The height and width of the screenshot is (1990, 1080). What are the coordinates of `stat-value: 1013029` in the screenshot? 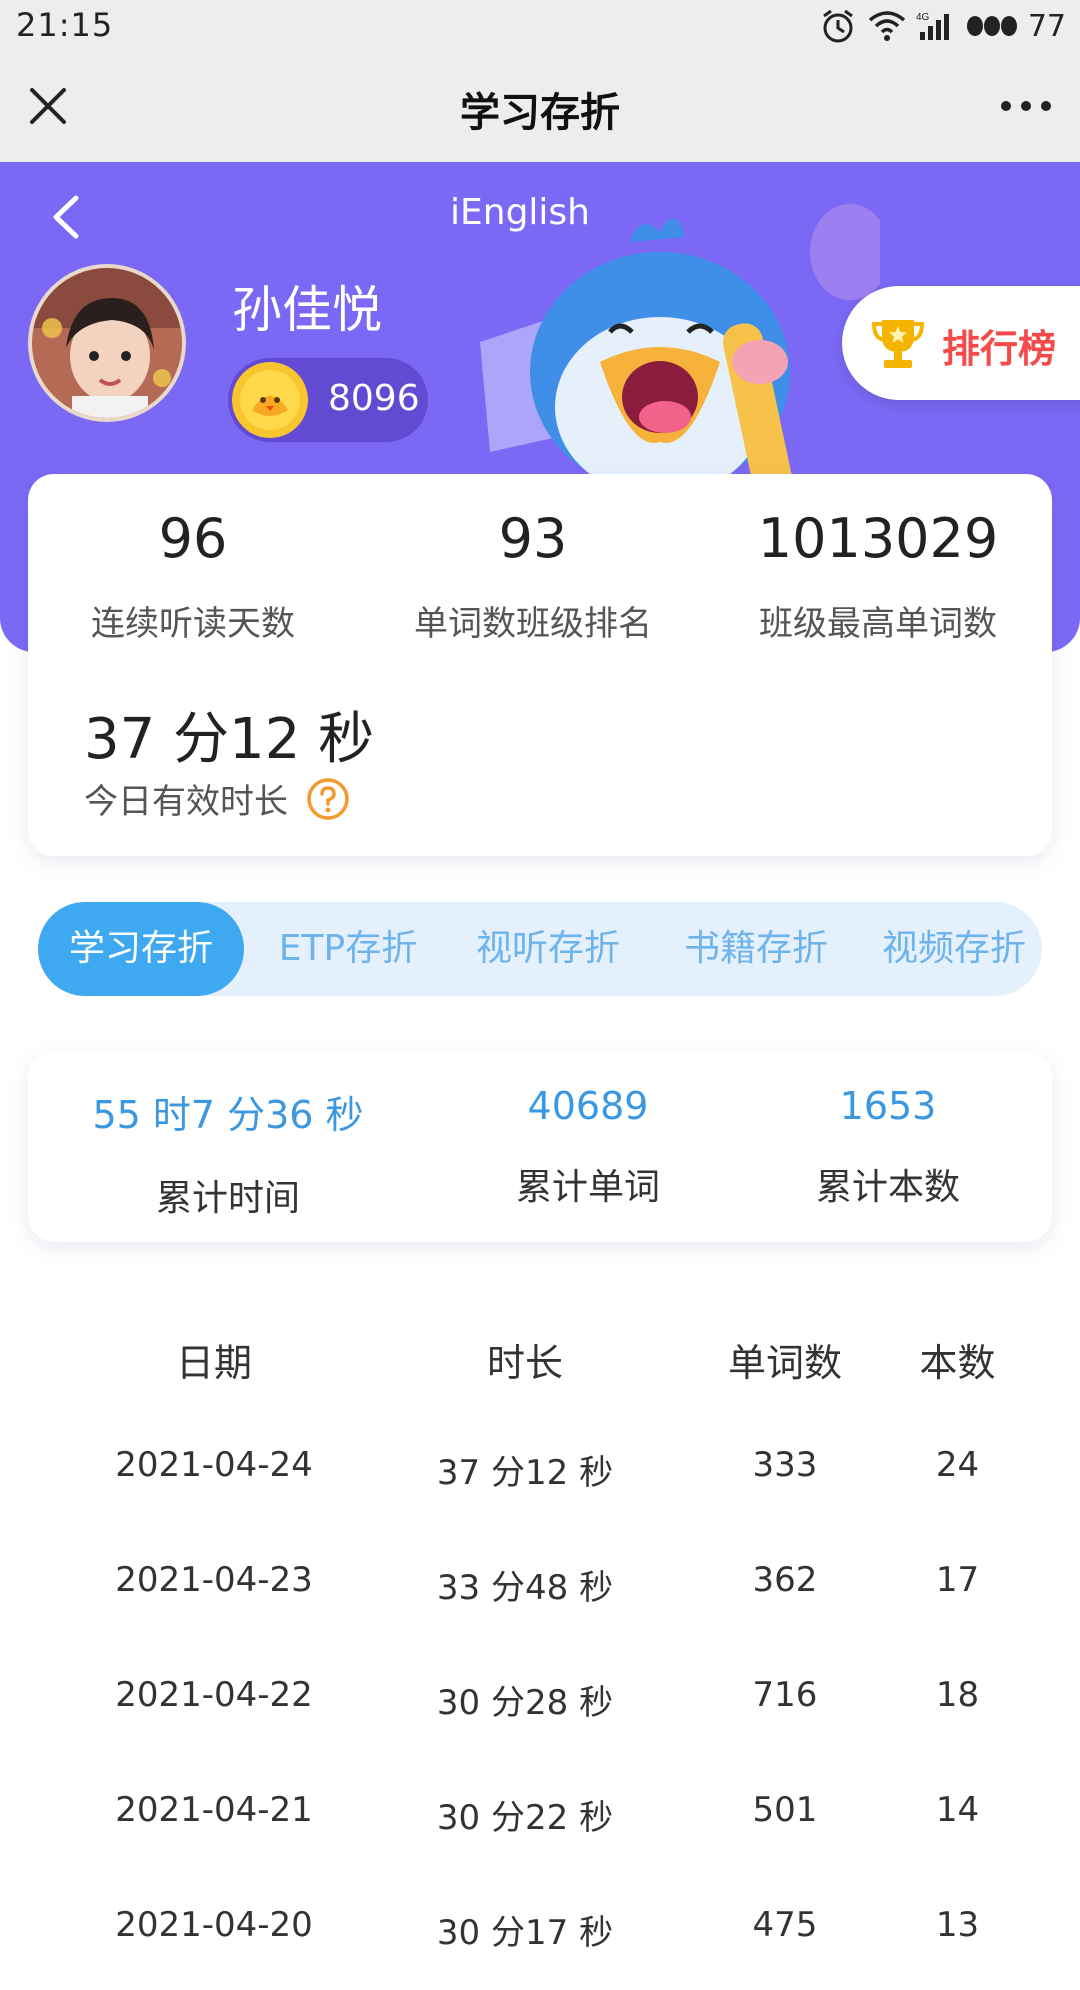 It's located at (878, 538).